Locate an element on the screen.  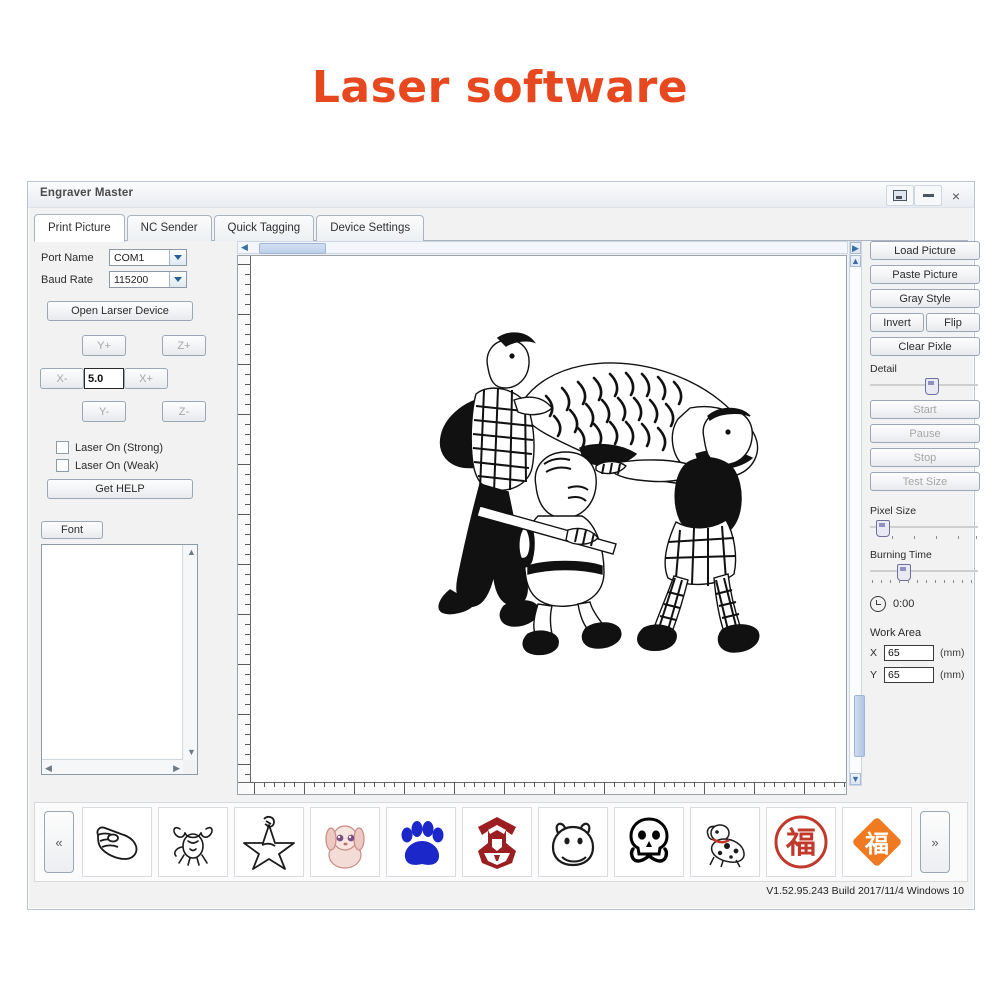
laser-strong-label: Laser On (Strong) is located at coordinates (119, 447).